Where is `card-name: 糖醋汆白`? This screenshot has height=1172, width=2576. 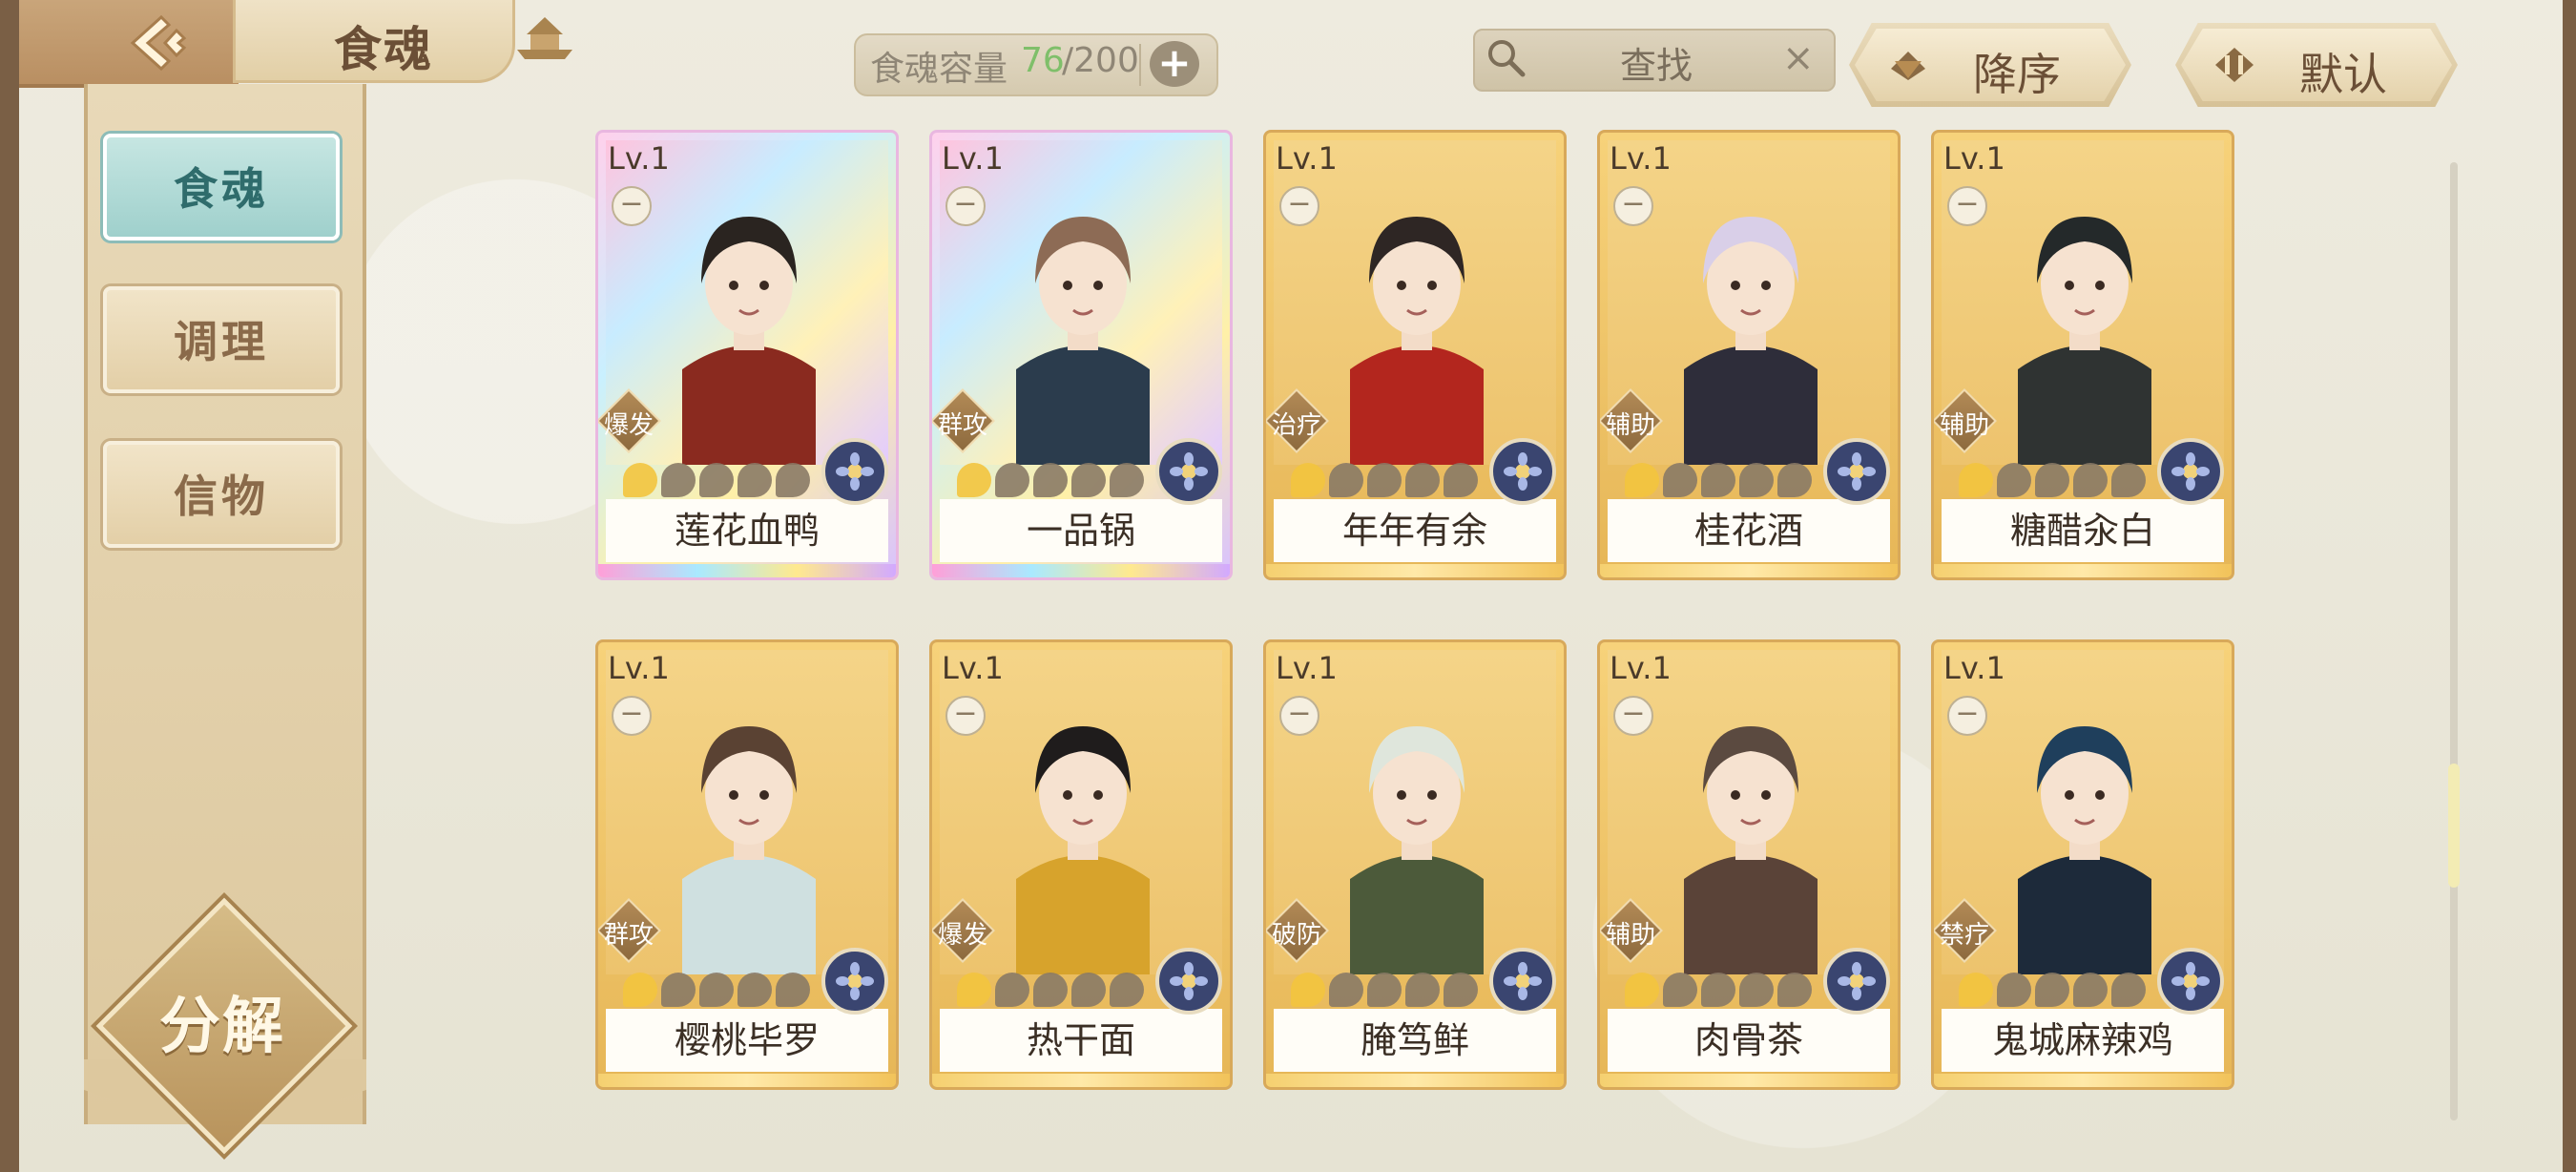 card-name: 糖醋汆白 is located at coordinates (2083, 530).